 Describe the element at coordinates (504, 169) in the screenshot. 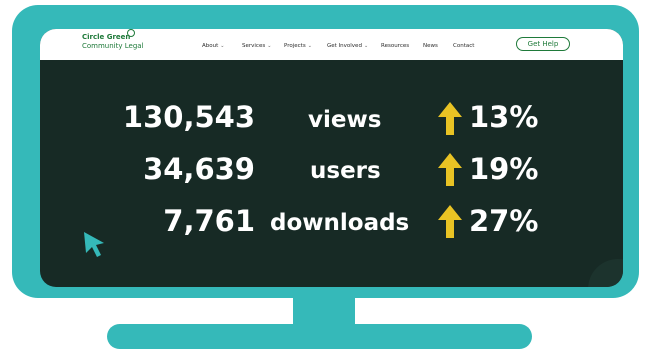

I see `users-change: 19%` at that location.